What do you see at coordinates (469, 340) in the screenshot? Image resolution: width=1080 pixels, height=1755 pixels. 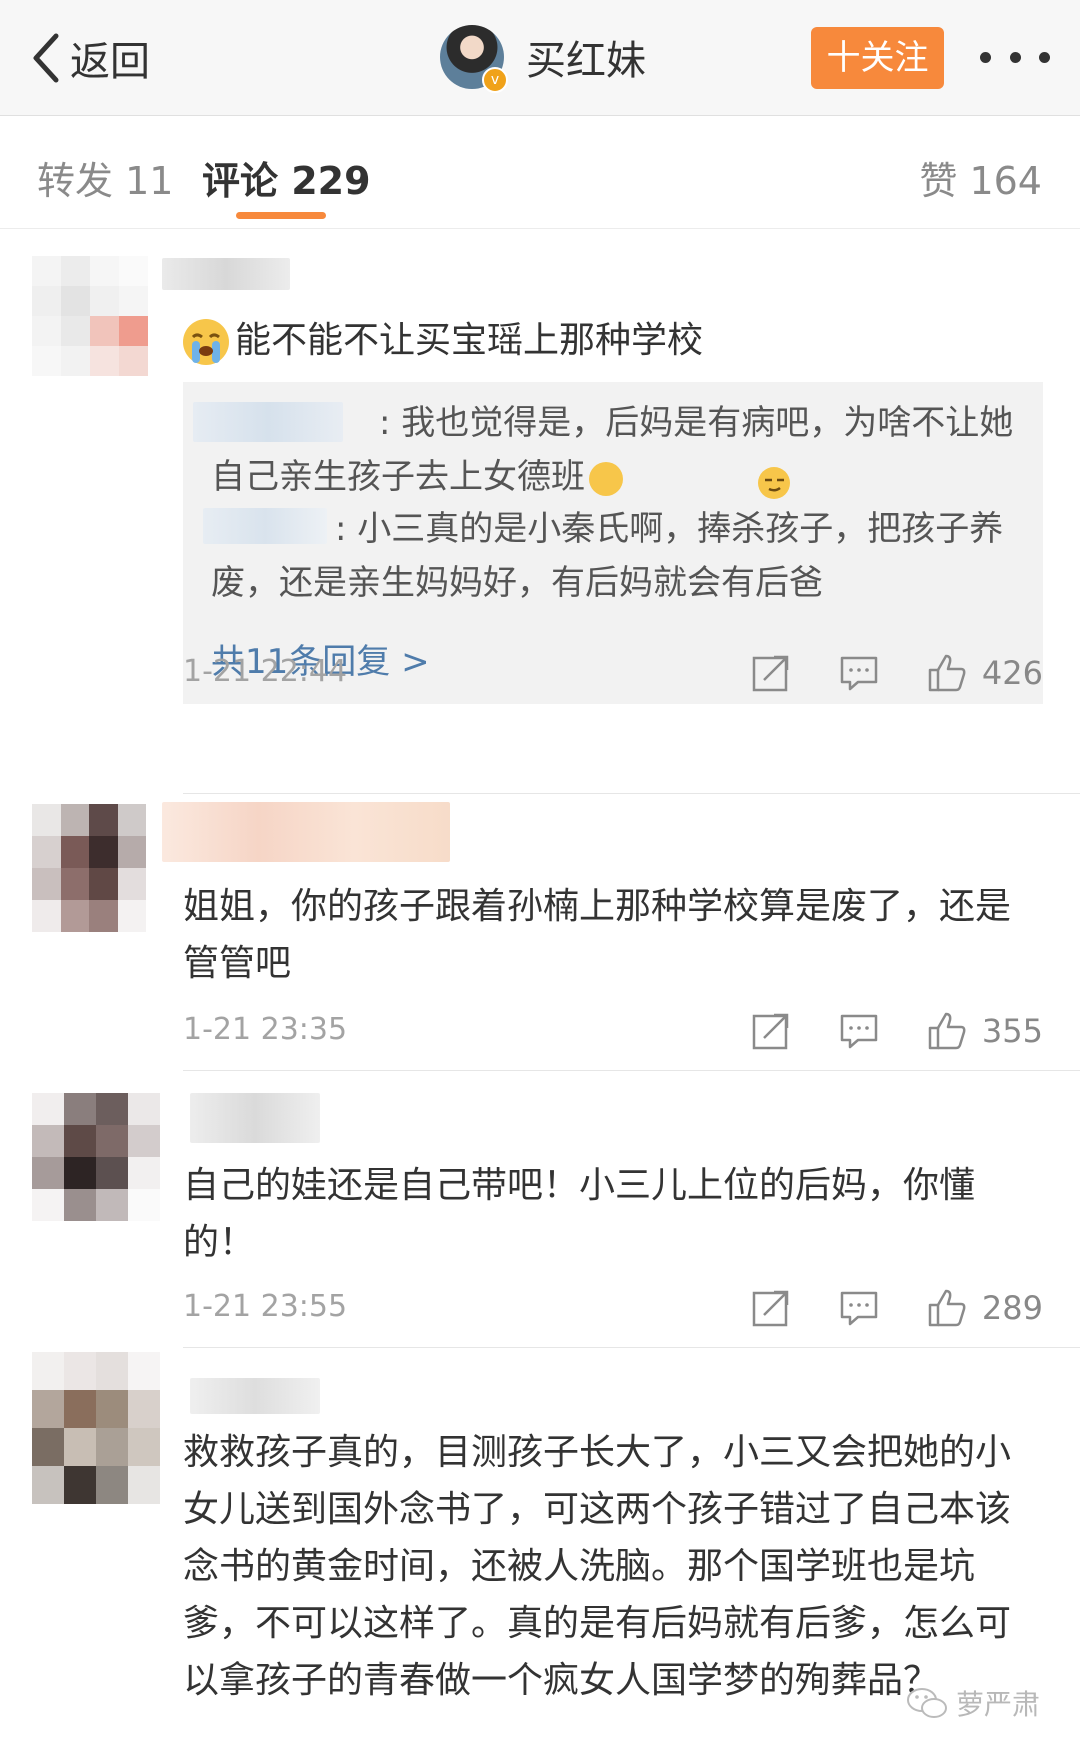 I see `comment-body: 能不能不让买宝瑶上那种学校` at bounding box center [469, 340].